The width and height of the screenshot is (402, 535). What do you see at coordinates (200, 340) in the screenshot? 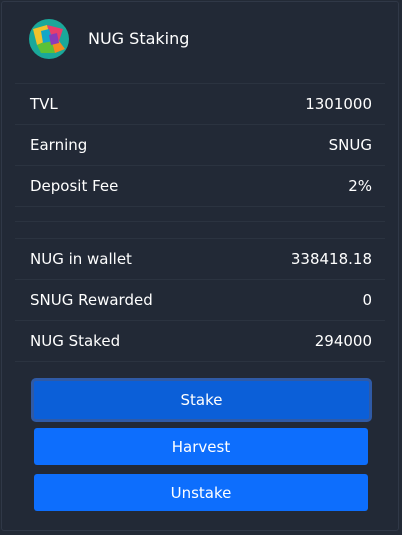
I see `user-row-staked: NUG Staked 294000` at bounding box center [200, 340].